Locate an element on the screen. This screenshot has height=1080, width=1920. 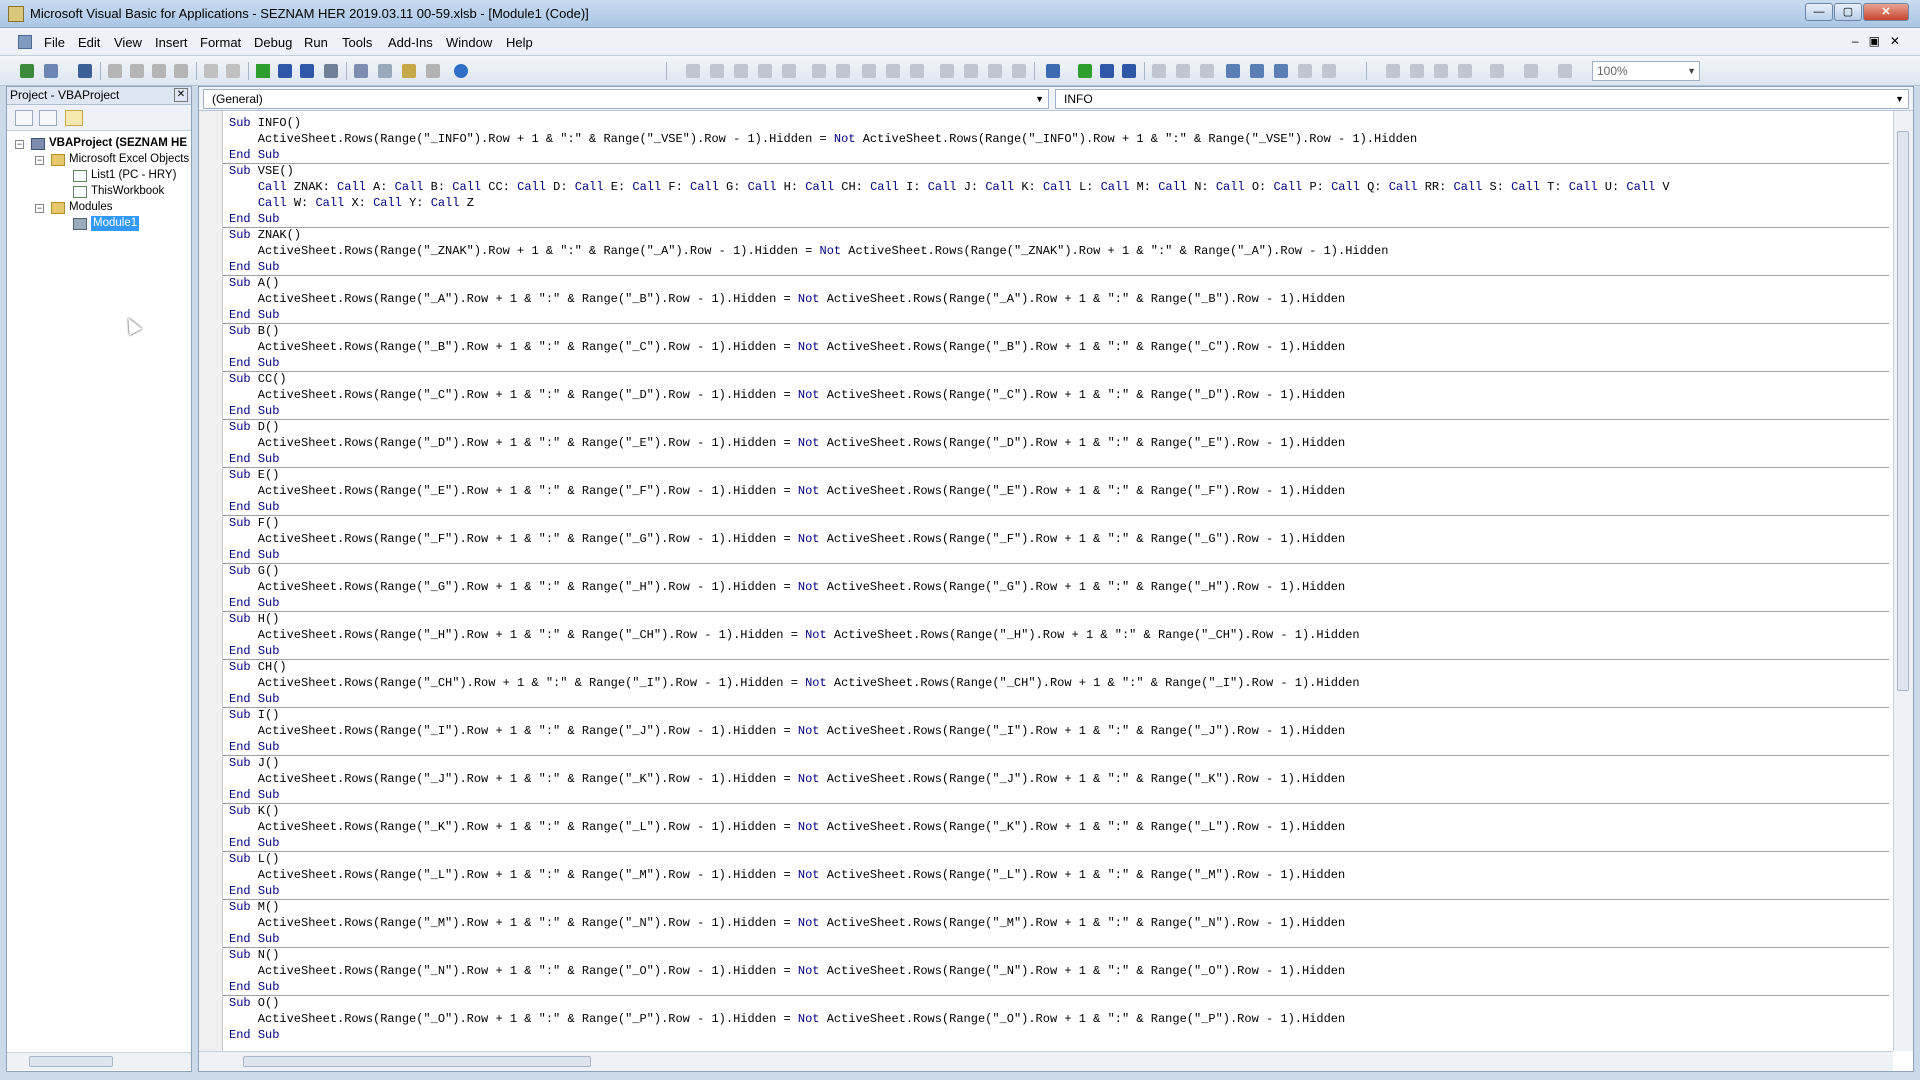
toggle-bookmark-icon is located at coordinates (947, 71).